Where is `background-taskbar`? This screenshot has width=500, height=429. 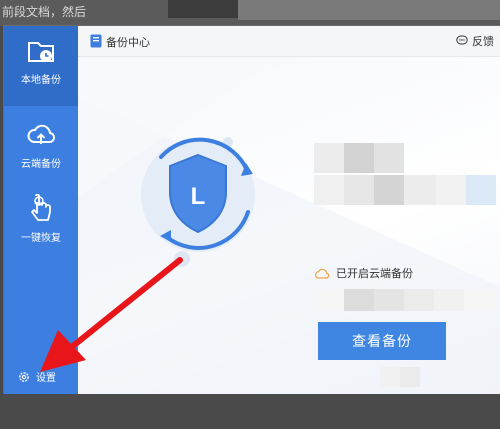
background-taskbar is located at coordinates (250, 411).